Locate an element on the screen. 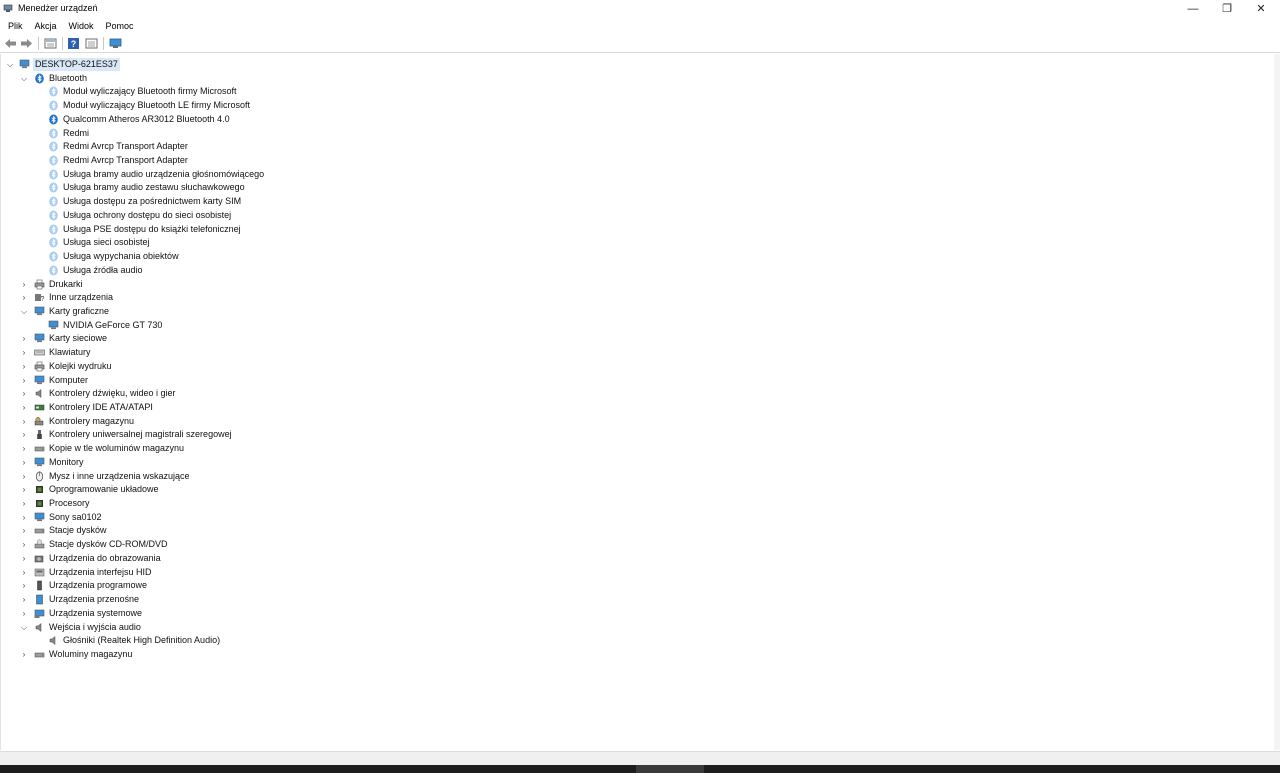 This screenshot has width=1280, height=773. unknown-device-icon: ? is located at coordinates (40, 298).